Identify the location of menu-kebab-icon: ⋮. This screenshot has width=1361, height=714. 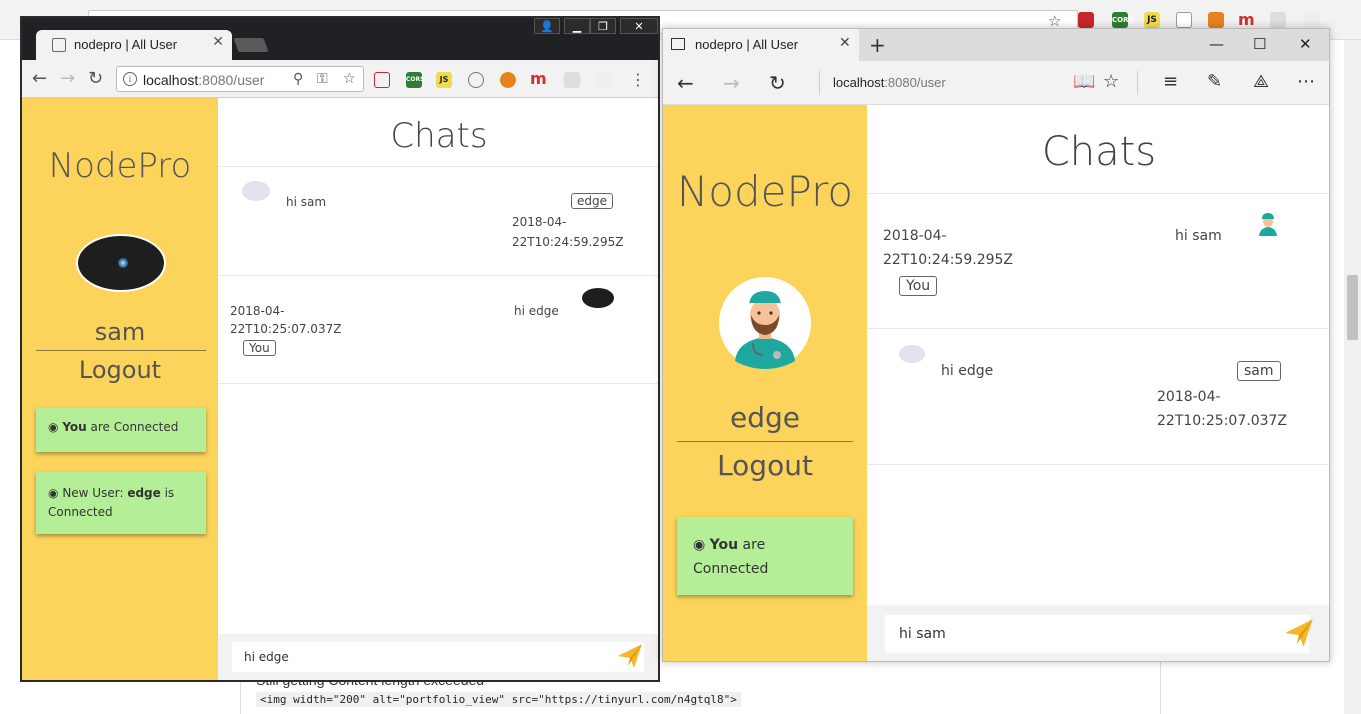
(638, 79).